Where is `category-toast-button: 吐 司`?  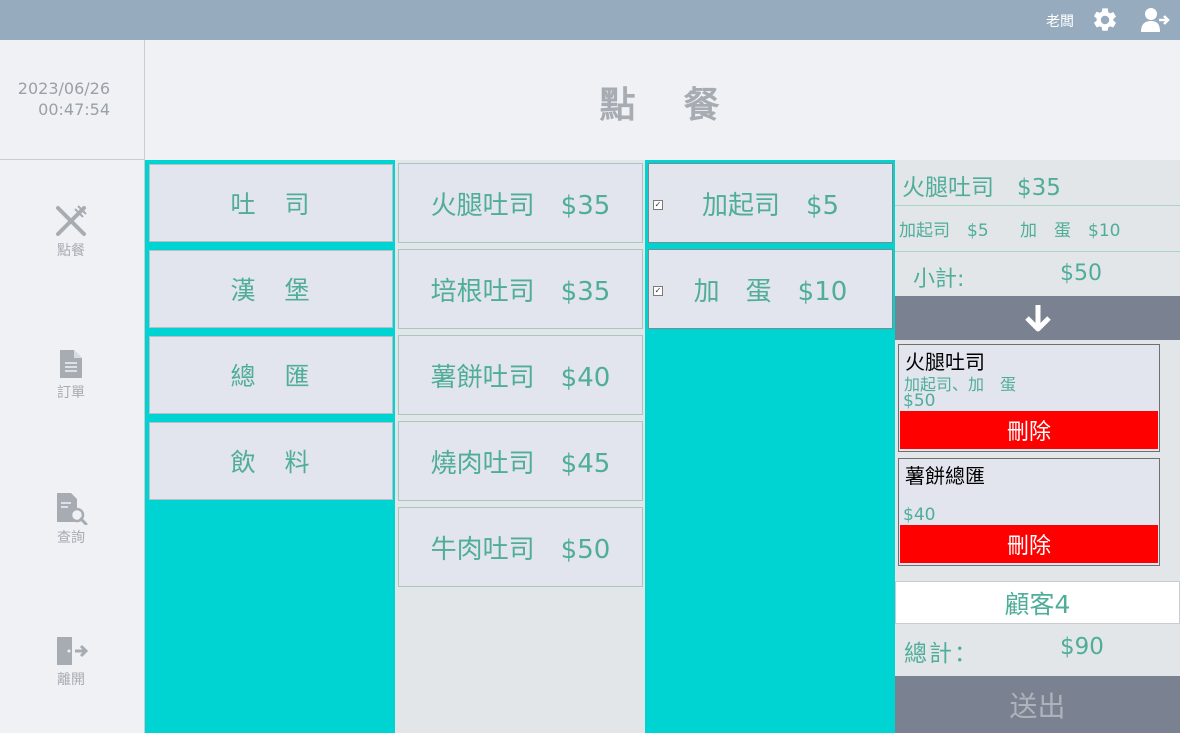 category-toast-button: 吐 司 is located at coordinates (271, 203).